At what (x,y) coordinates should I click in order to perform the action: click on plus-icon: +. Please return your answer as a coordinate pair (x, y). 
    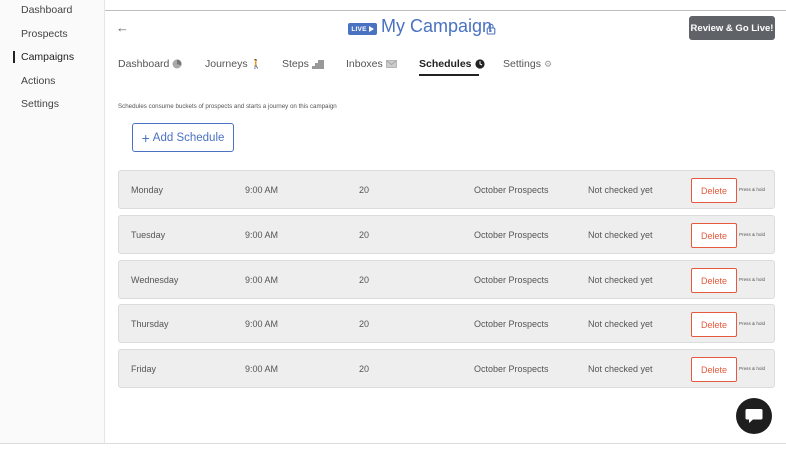
    Looking at the image, I should click on (145, 137).